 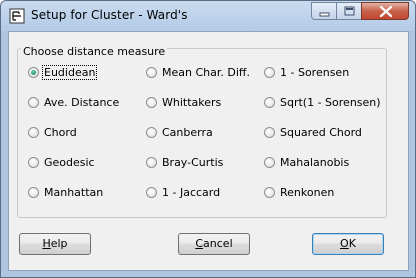 I want to click on minimize-icon, so click(x=324, y=14).